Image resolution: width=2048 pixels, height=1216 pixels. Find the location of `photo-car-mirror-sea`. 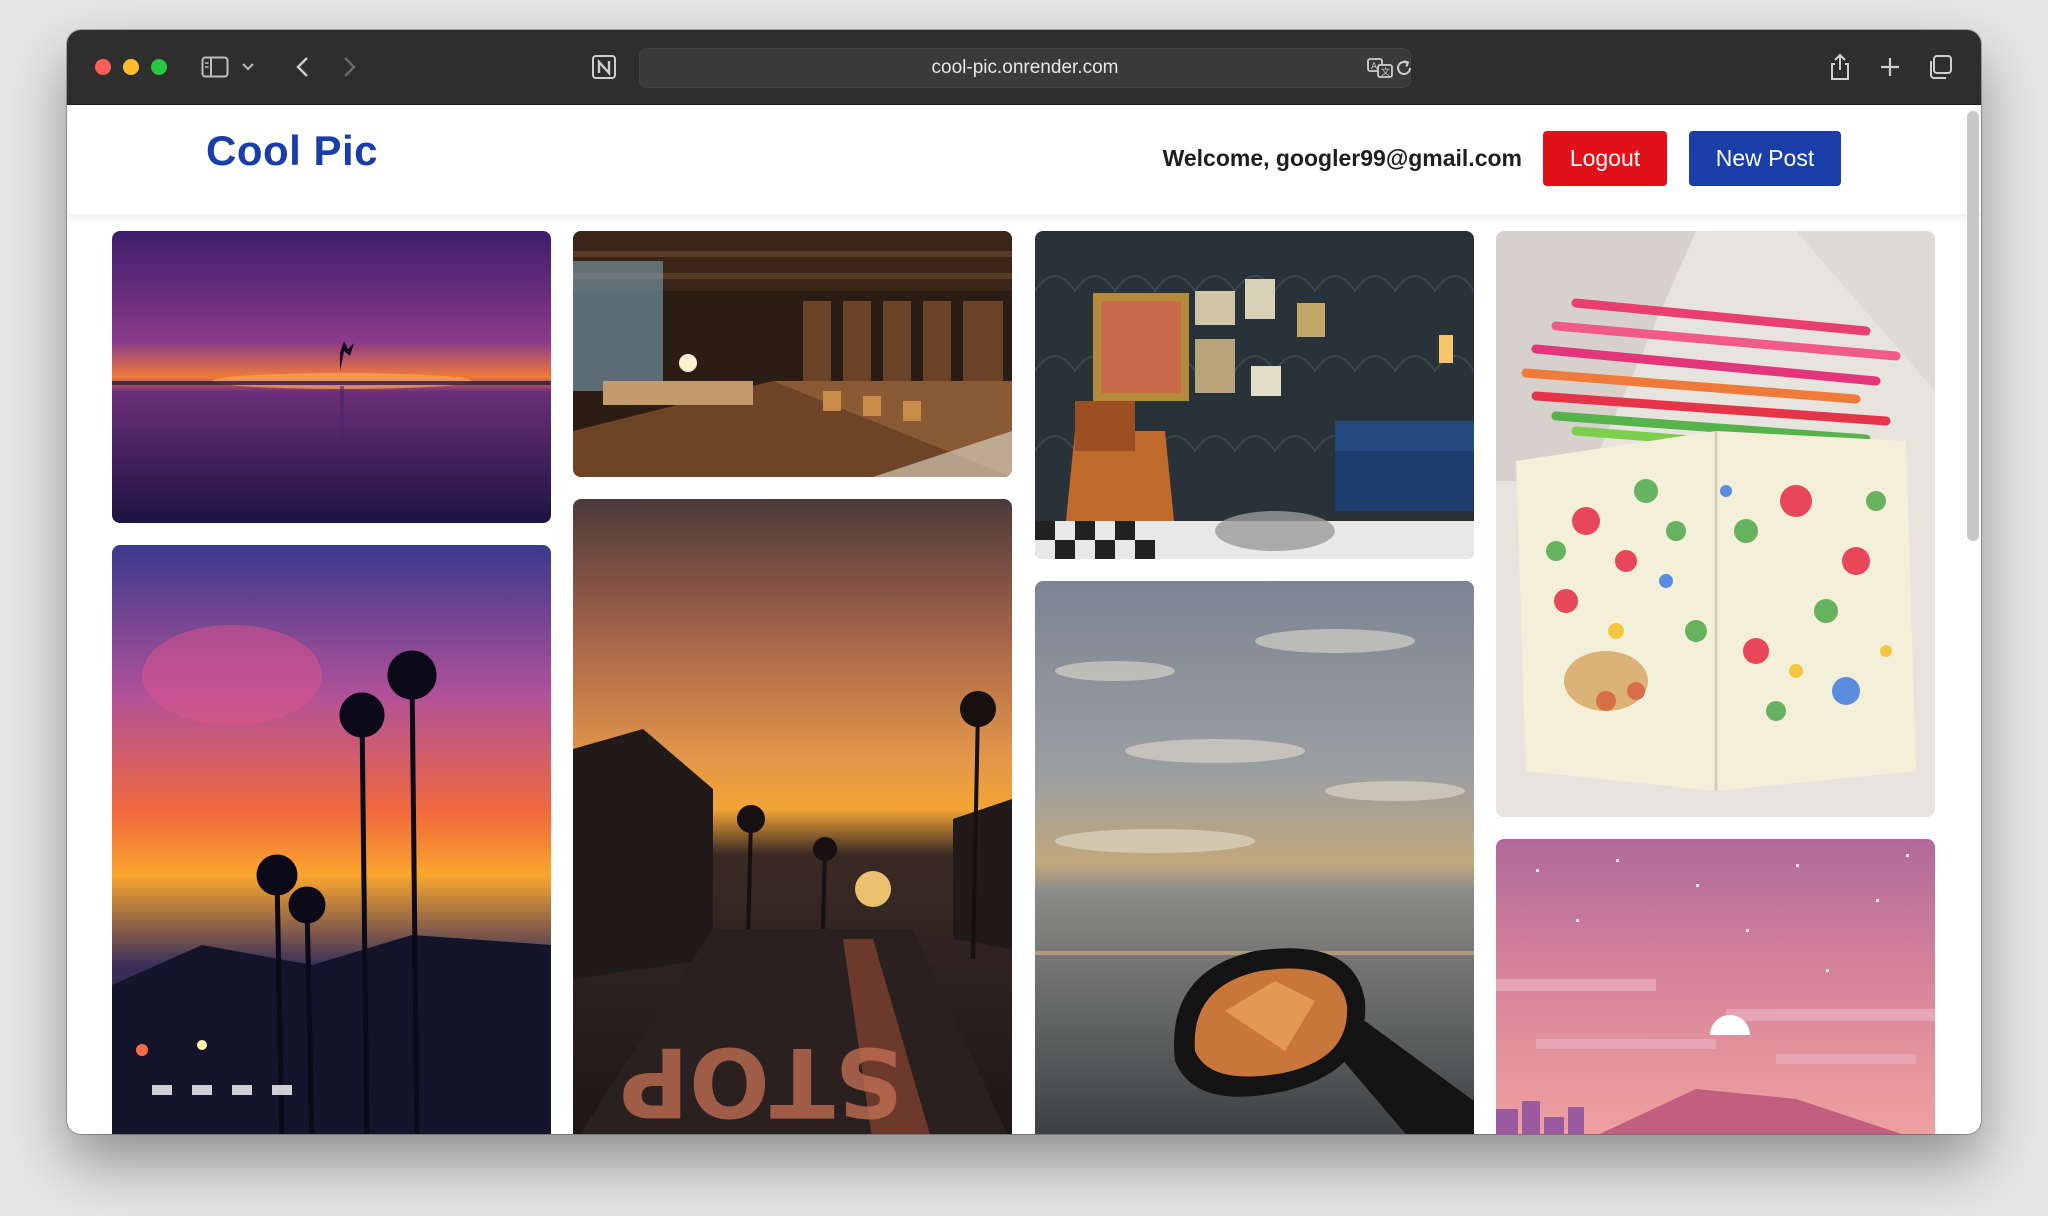

photo-car-mirror-sea is located at coordinates (1254, 857).